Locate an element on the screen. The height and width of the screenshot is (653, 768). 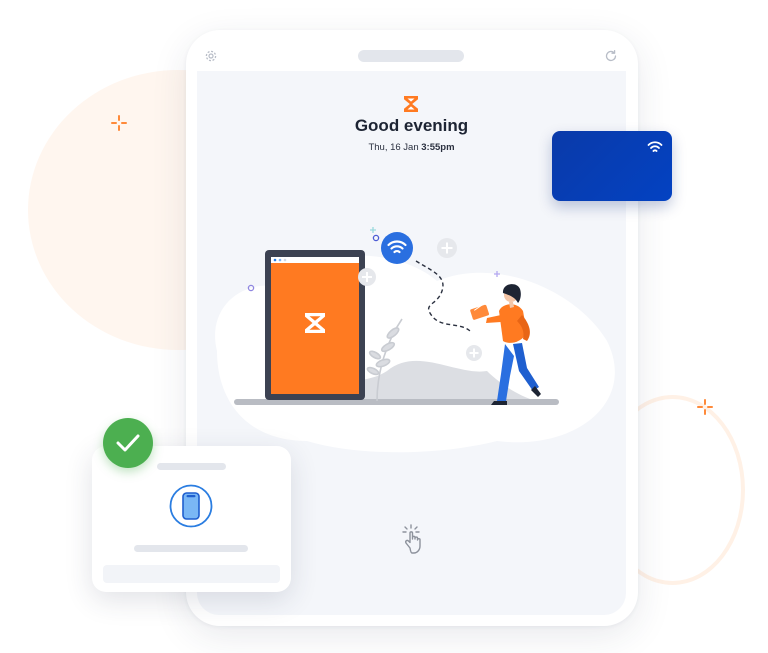
phone-icon is located at coordinates (191, 506).